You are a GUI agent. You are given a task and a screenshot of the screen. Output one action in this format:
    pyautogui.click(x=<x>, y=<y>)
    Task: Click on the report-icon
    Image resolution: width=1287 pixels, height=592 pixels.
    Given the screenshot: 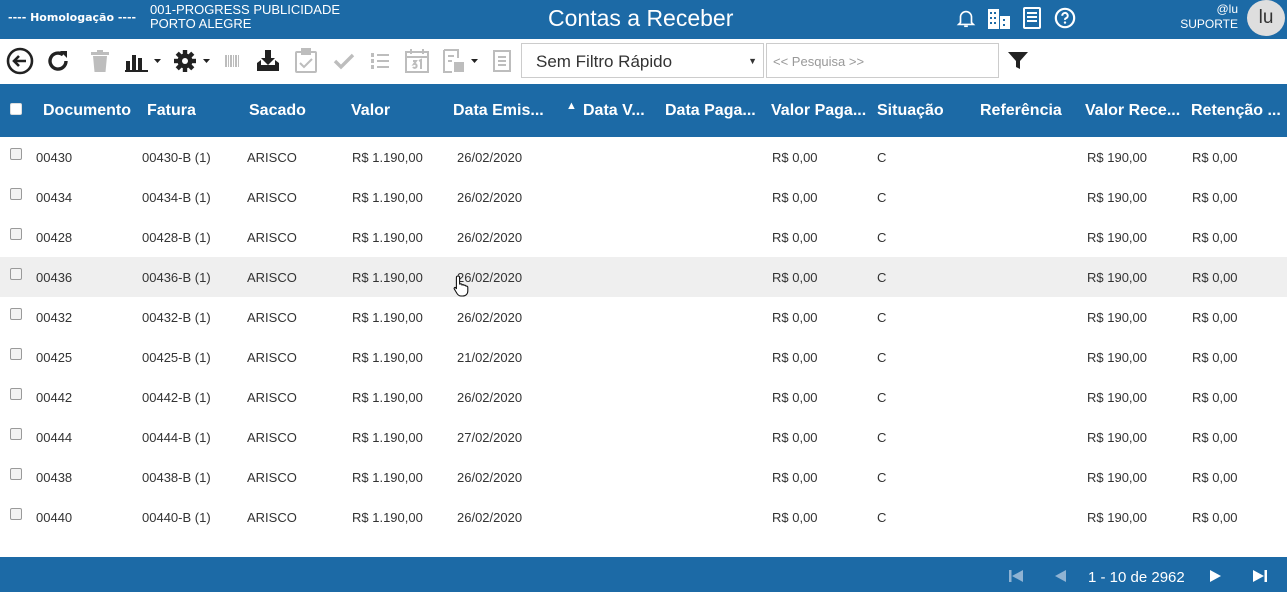 What is the action you would take?
    pyautogui.click(x=462, y=61)
    